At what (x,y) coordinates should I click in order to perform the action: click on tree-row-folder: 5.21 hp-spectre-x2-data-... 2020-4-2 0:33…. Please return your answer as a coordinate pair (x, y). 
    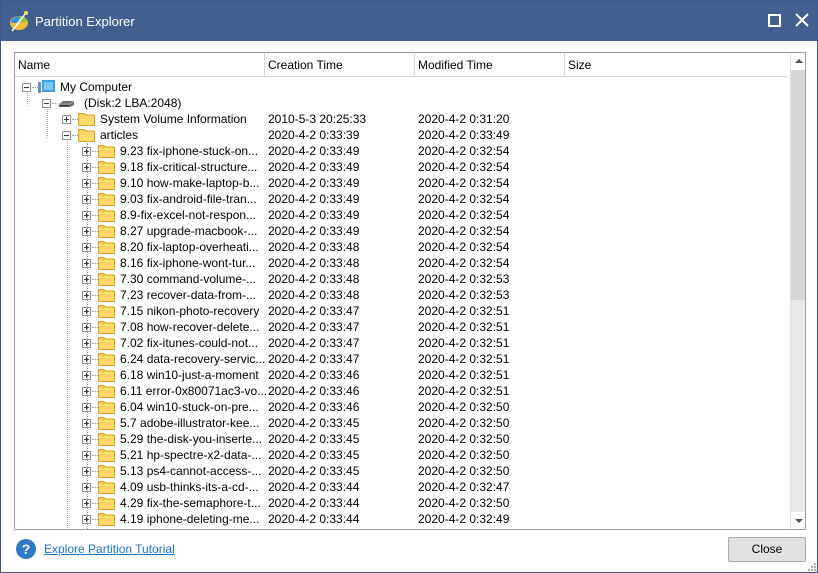
    Looking at the image, I should click on (401, 455).